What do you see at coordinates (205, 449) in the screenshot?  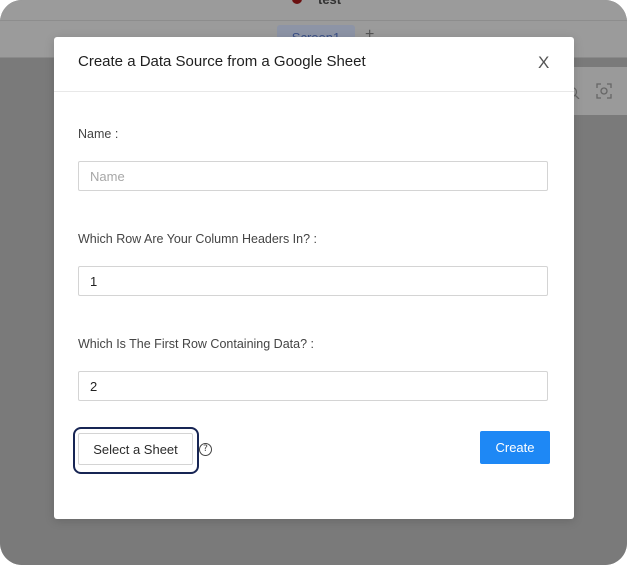 I see `help-circle-icon: ?` at bounding box center [205, 449].